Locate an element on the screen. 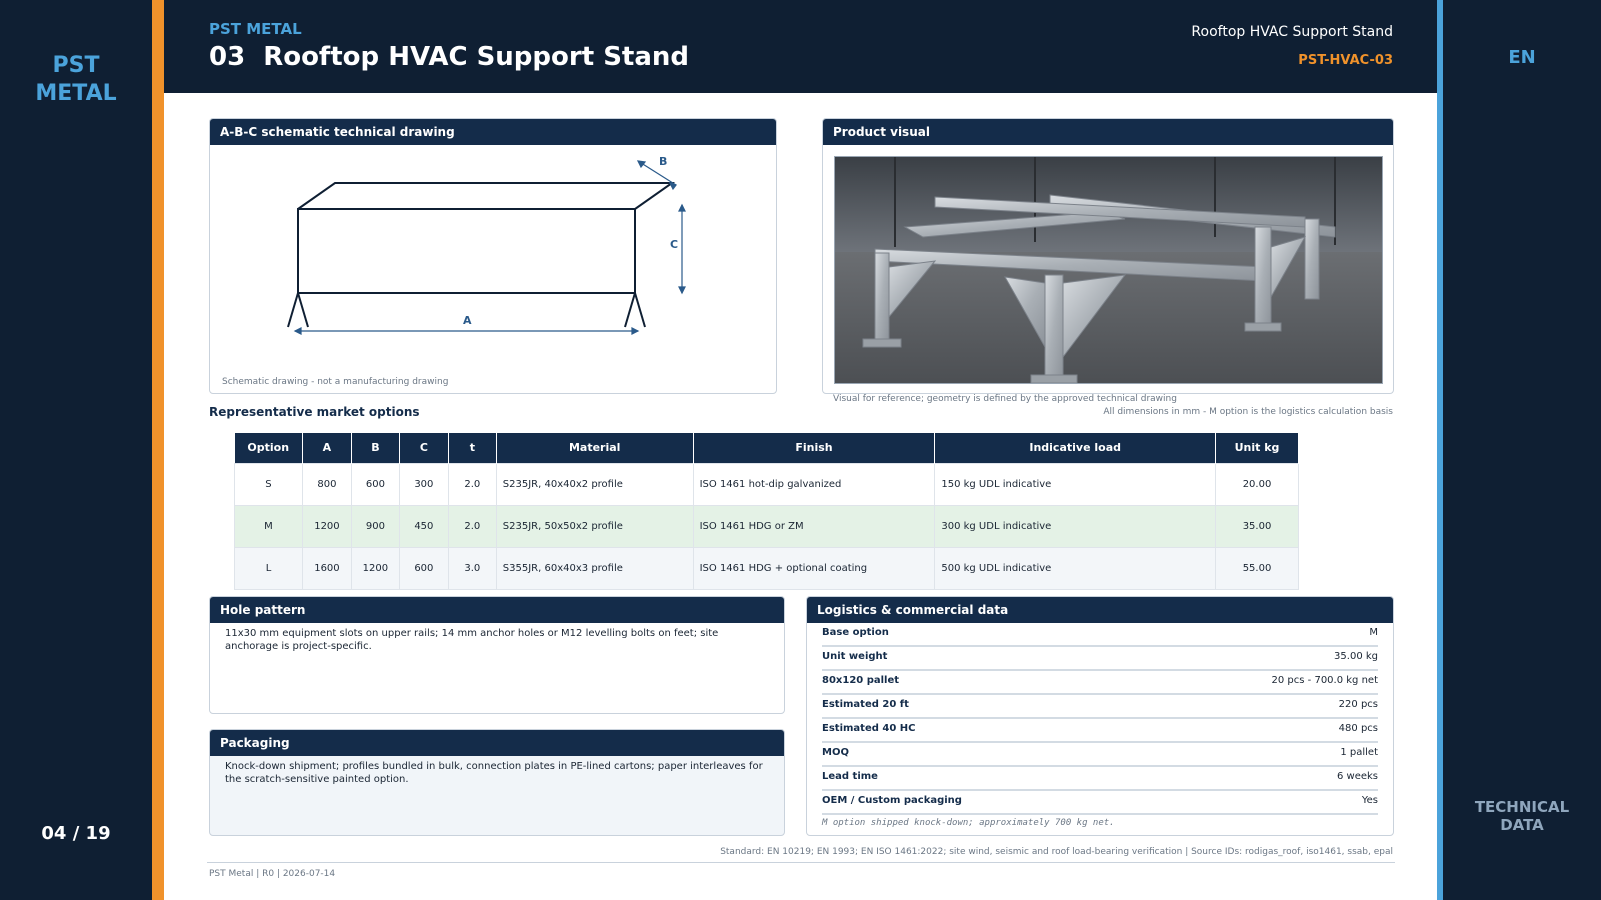 The image size is (1601, 900). logistics-row: Estimated 20 ft 220 pcs is located at coordinates (1100, 707).